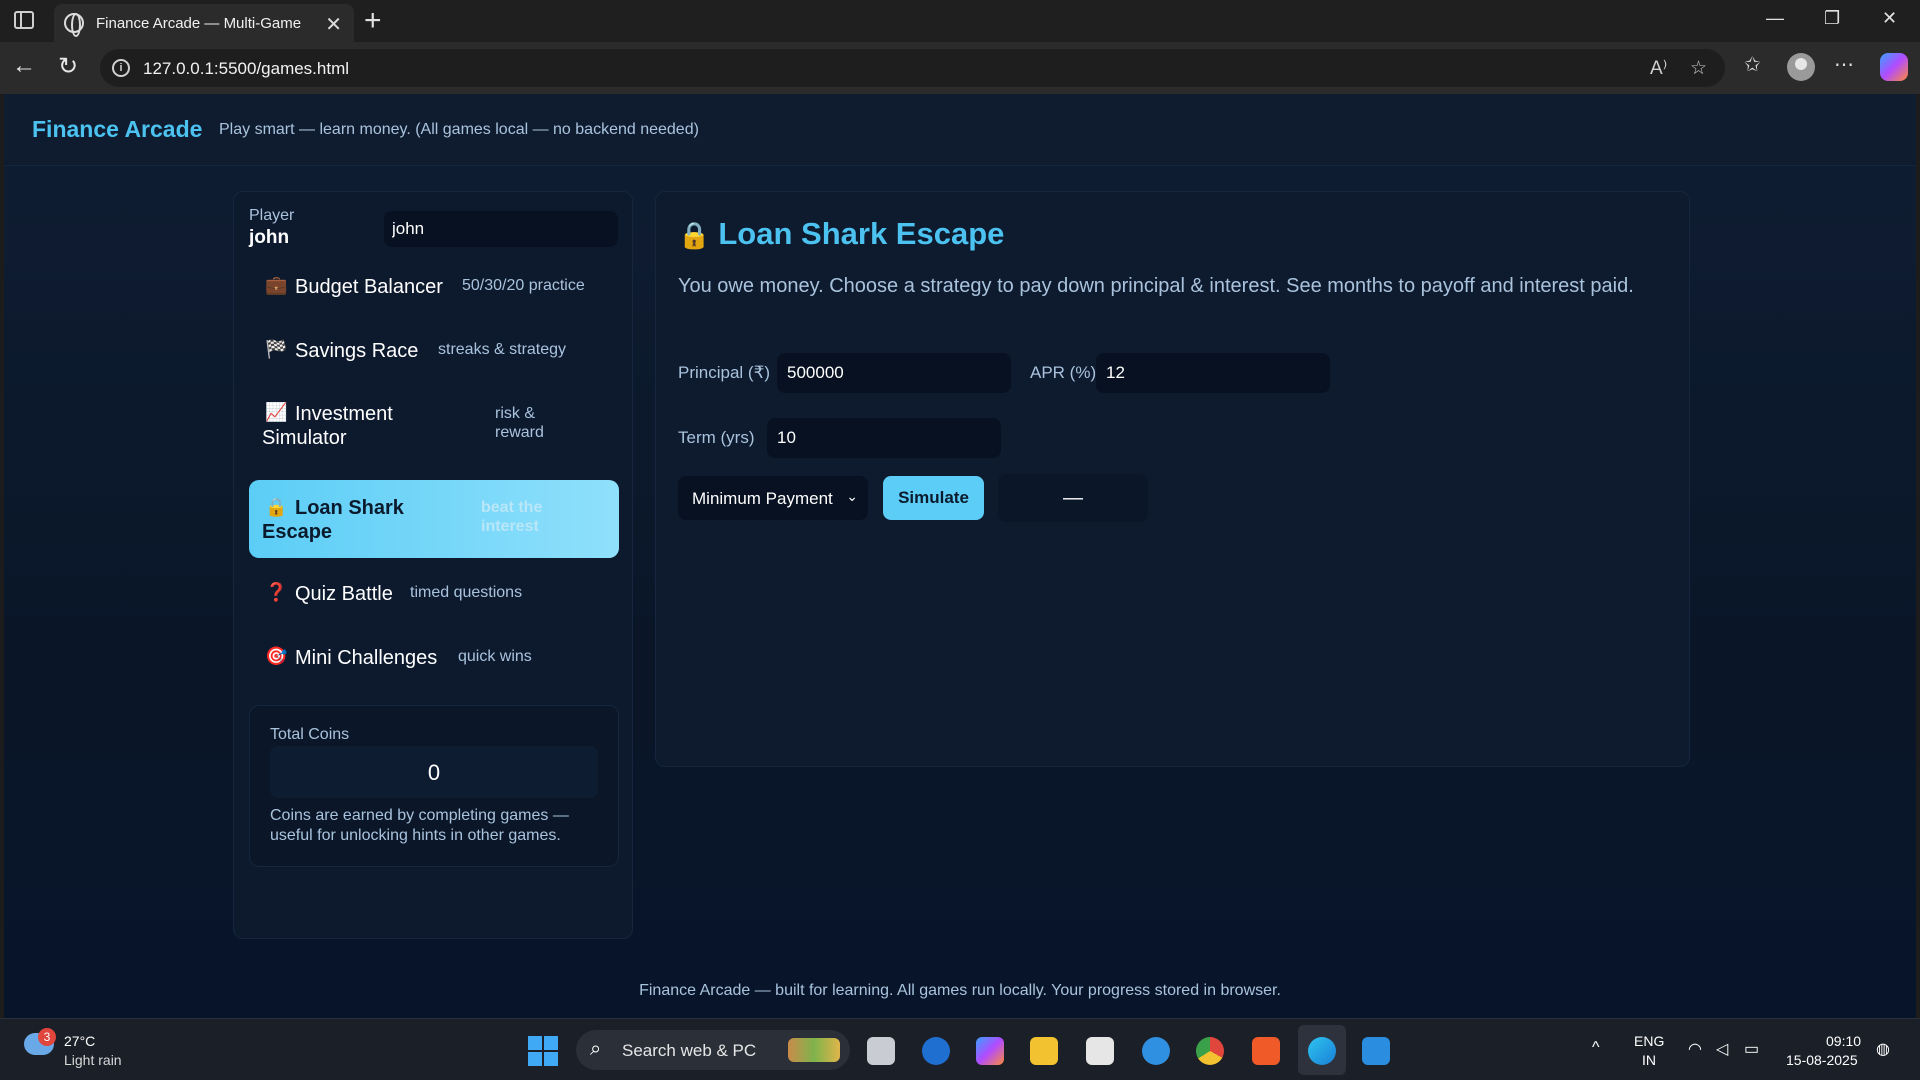  What do you see at coordinates (519, 423) in the screenshot?
I see `game-desc: risk & reward` at bounding box center [519, 423].